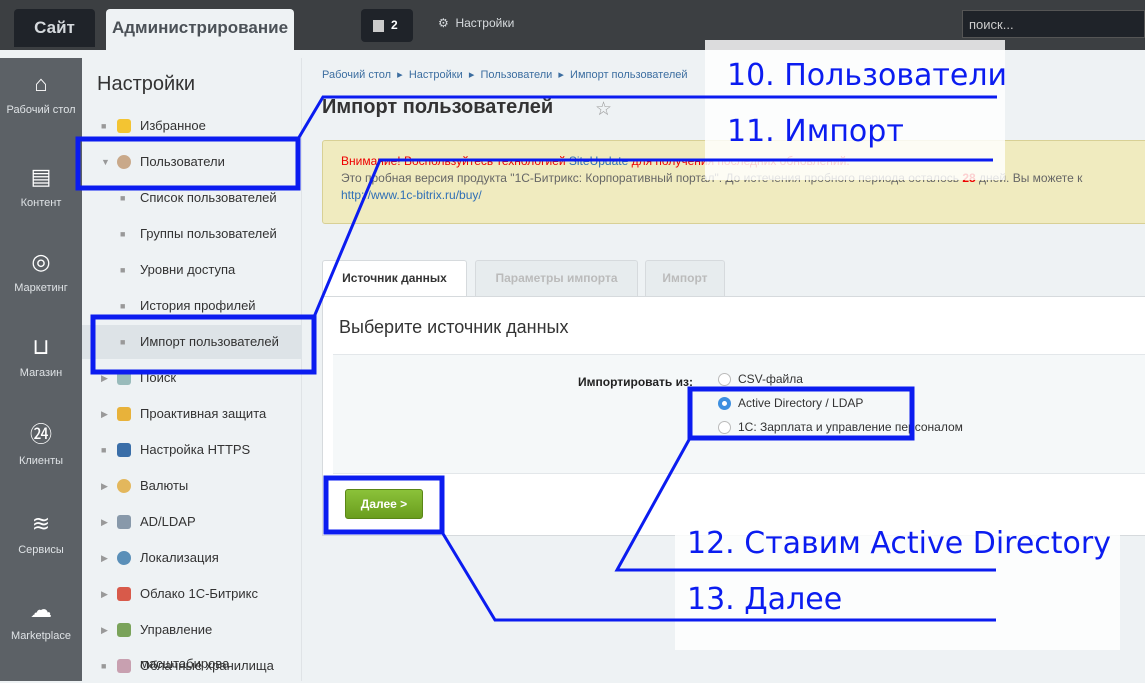 The width and height of the screenshot is (1145, 683). I want to click on highlight-next-button, so click(384, 505).